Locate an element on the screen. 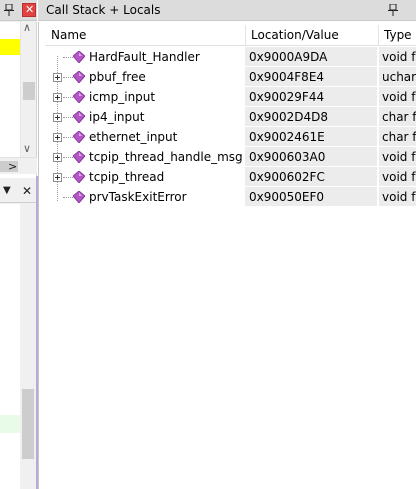 This screenshot has height=489, width=416. function-name: ip4_input is located at coordinates (117, 117).